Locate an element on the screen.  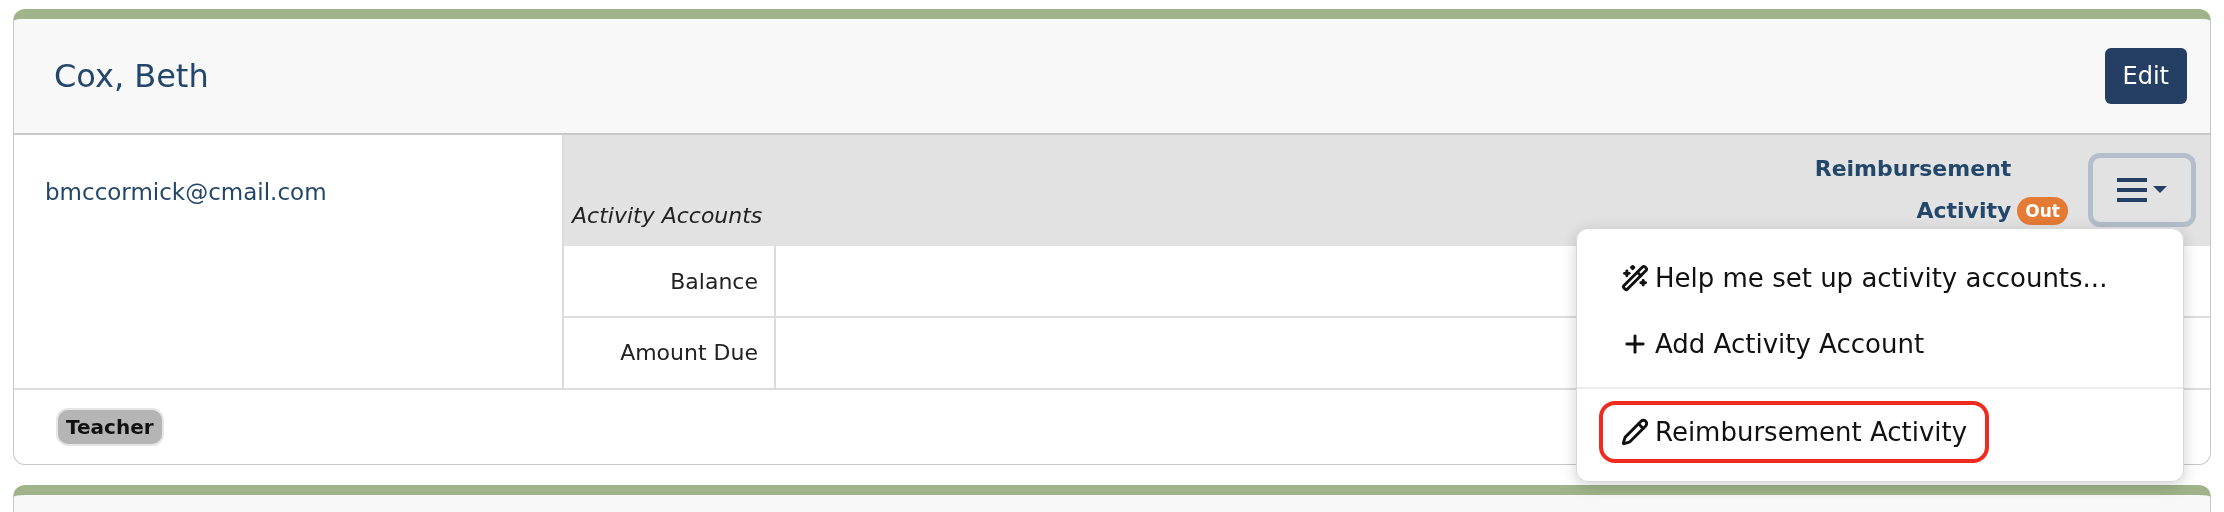
row-label: Balance is located at coordinates (714, 281).